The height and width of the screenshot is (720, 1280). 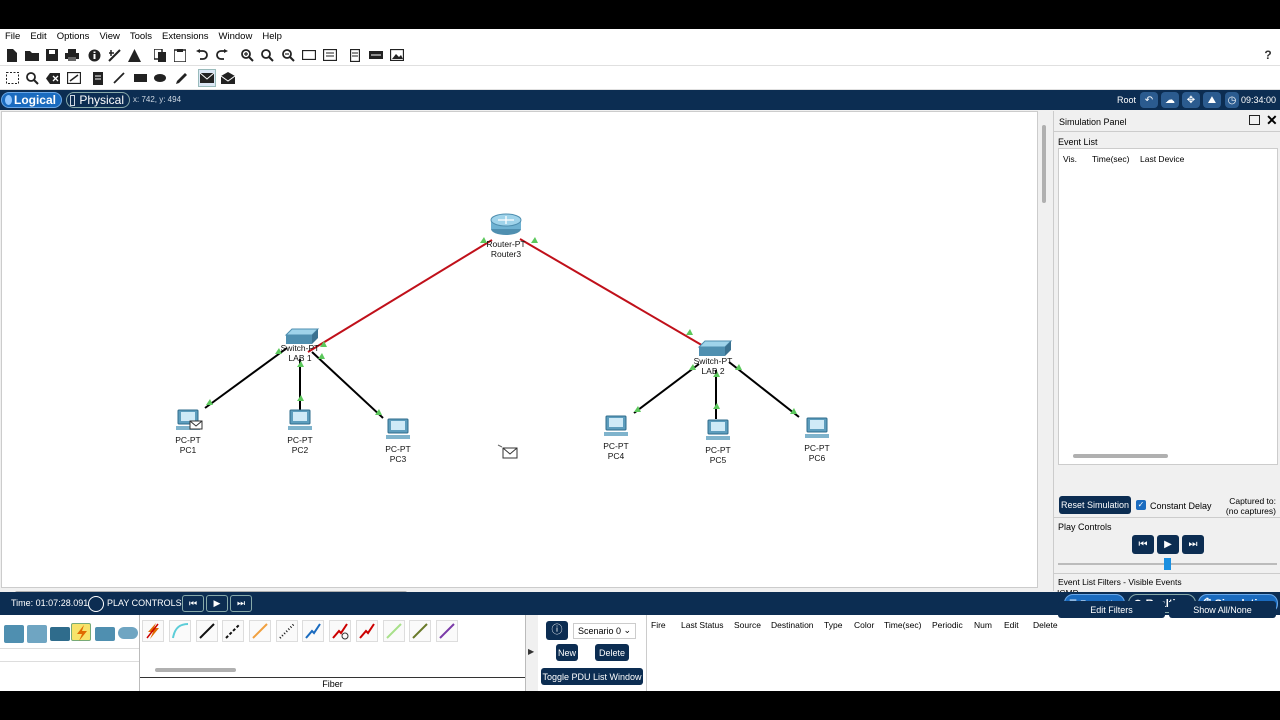 What do you see at coordinates (53, 78) in the screenshot?
I see `delete-icon` at bounding box center [53, 78].